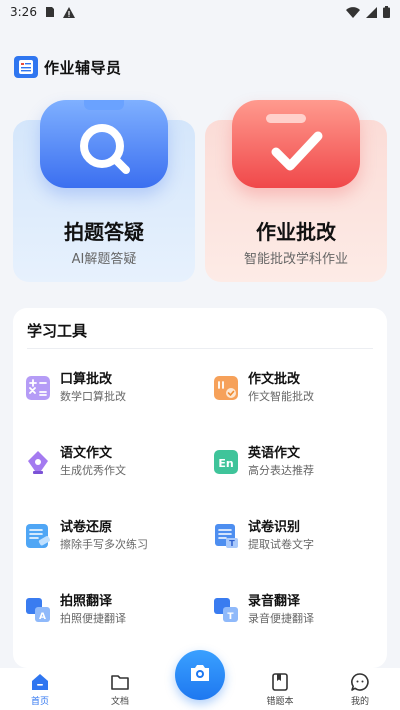 This screenshot has height=710, width=400. I want to click on checkmark-icon, so click(296, 144).